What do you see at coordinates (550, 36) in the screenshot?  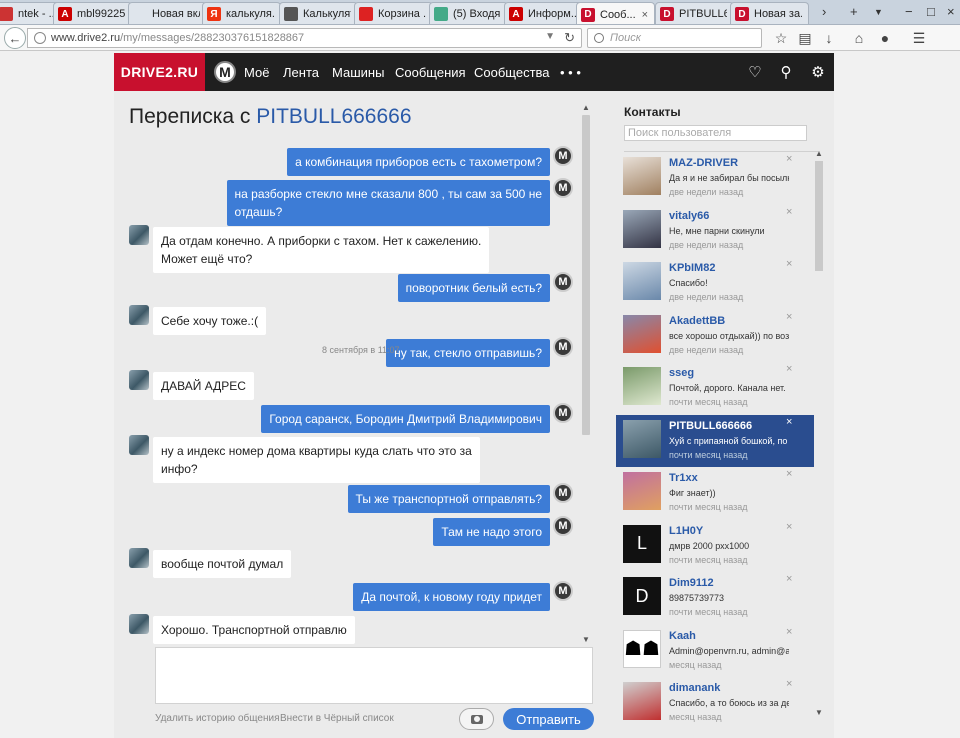 I see `history-dropdown-icon: ▼` at bounding box center [550, 36].